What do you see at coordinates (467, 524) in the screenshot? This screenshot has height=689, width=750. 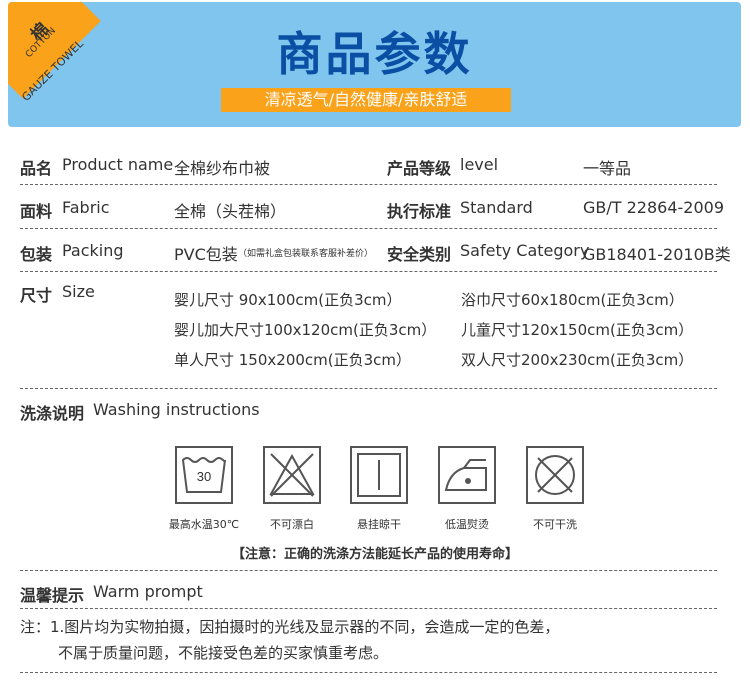 I see `wash-label: 低温熨烫` at bounding box center [467, 524].